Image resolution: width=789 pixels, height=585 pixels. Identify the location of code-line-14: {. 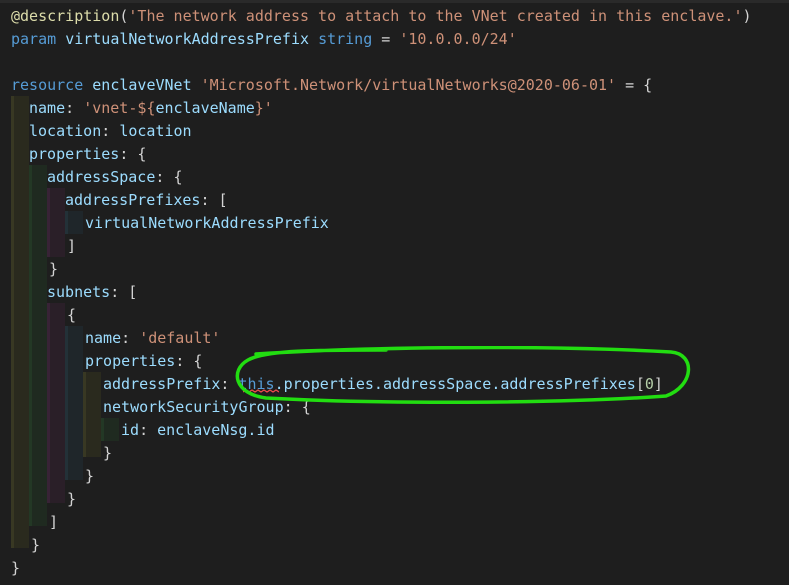
(71, 315).